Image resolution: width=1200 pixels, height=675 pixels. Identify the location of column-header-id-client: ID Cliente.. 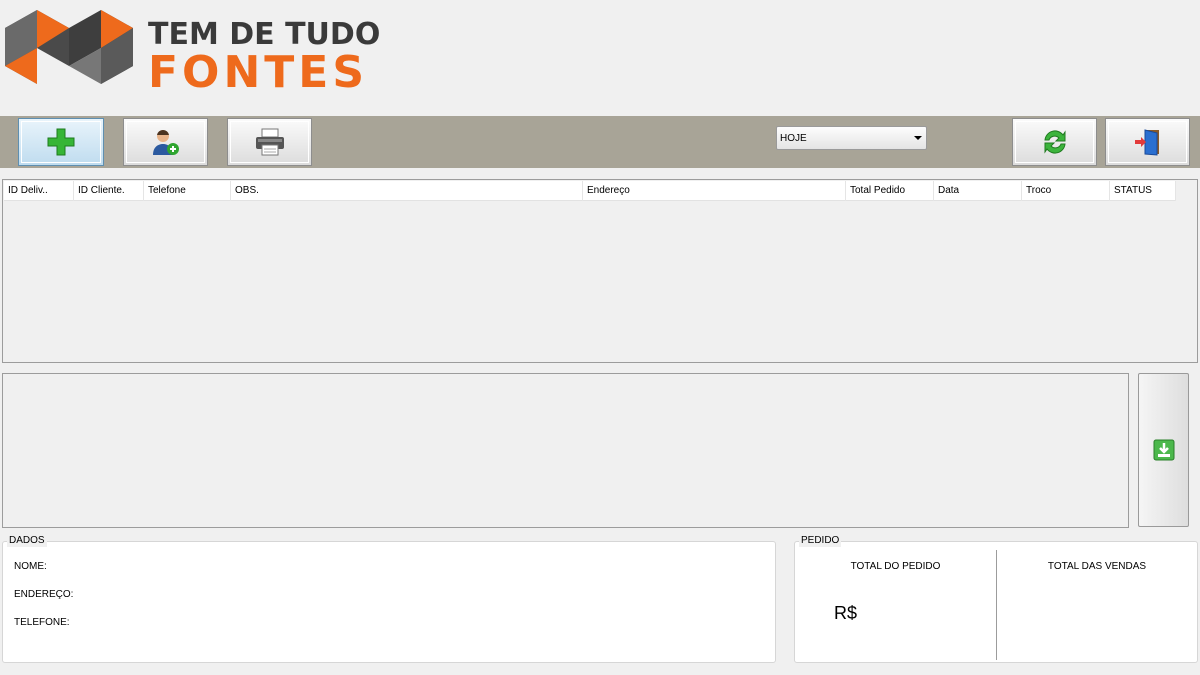
(109, 191).